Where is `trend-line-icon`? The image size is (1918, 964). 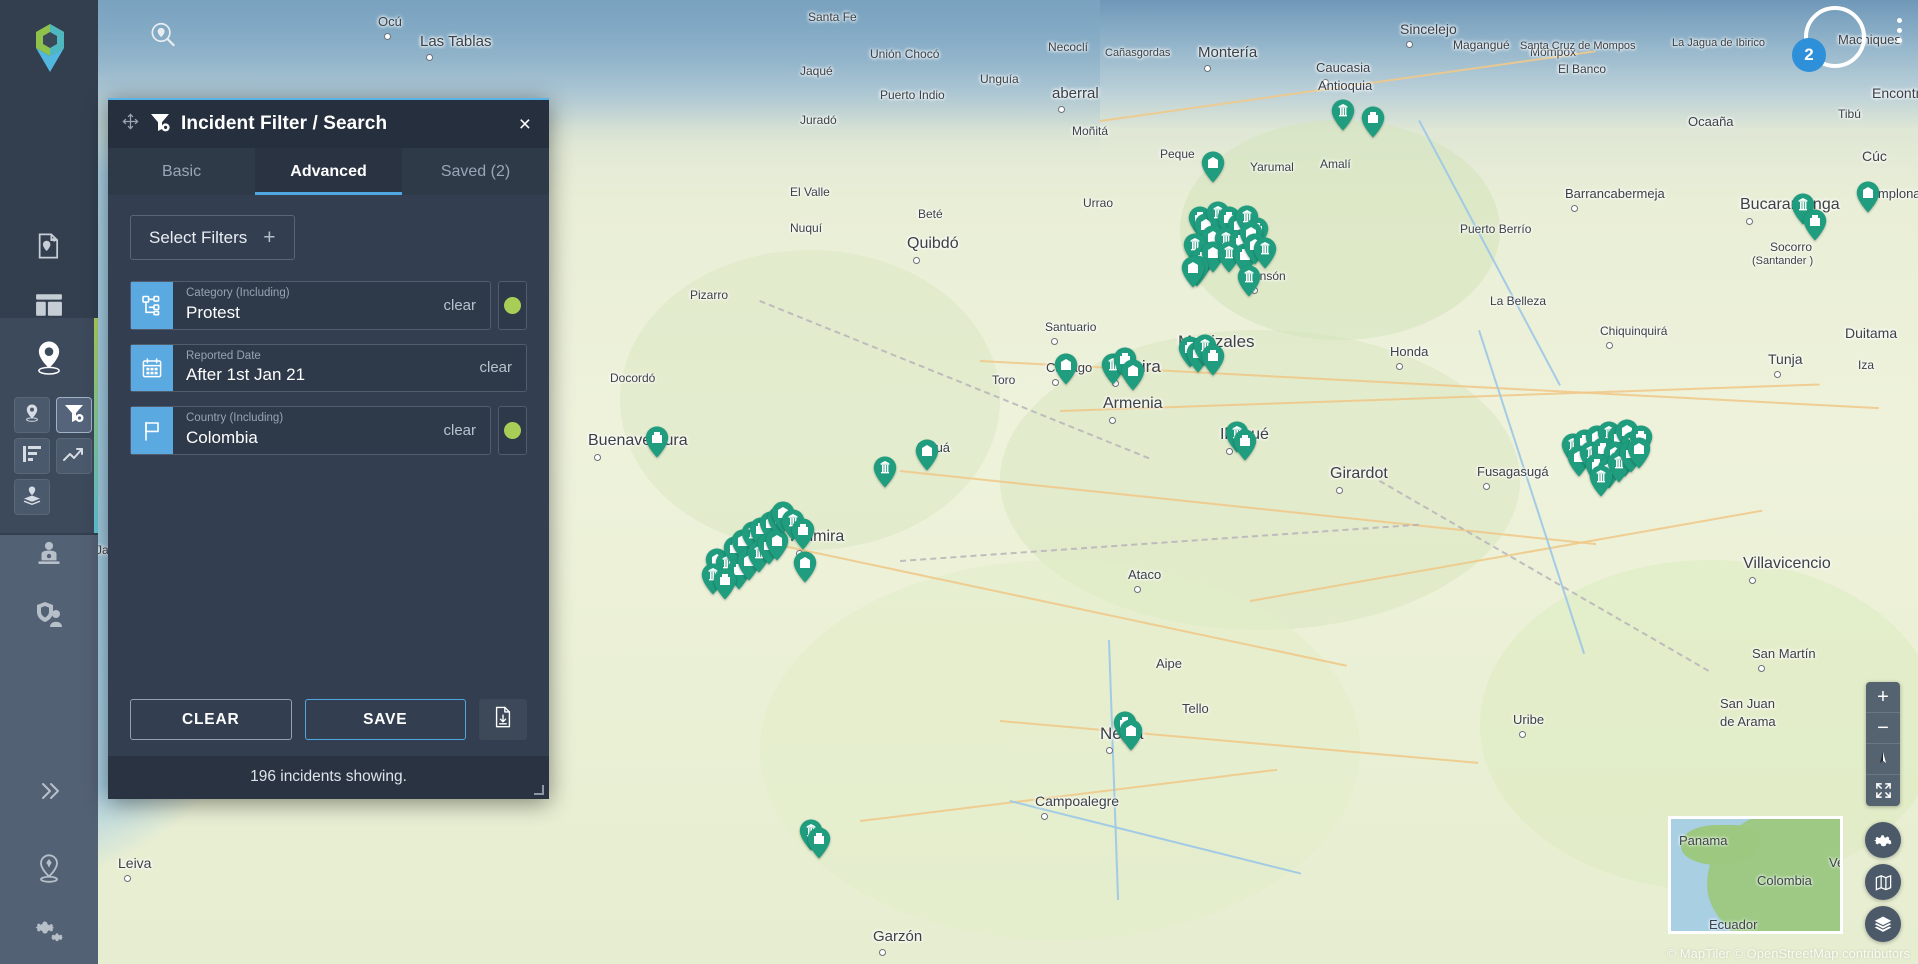
trend-line-icon is located at coordinates (74, 456).